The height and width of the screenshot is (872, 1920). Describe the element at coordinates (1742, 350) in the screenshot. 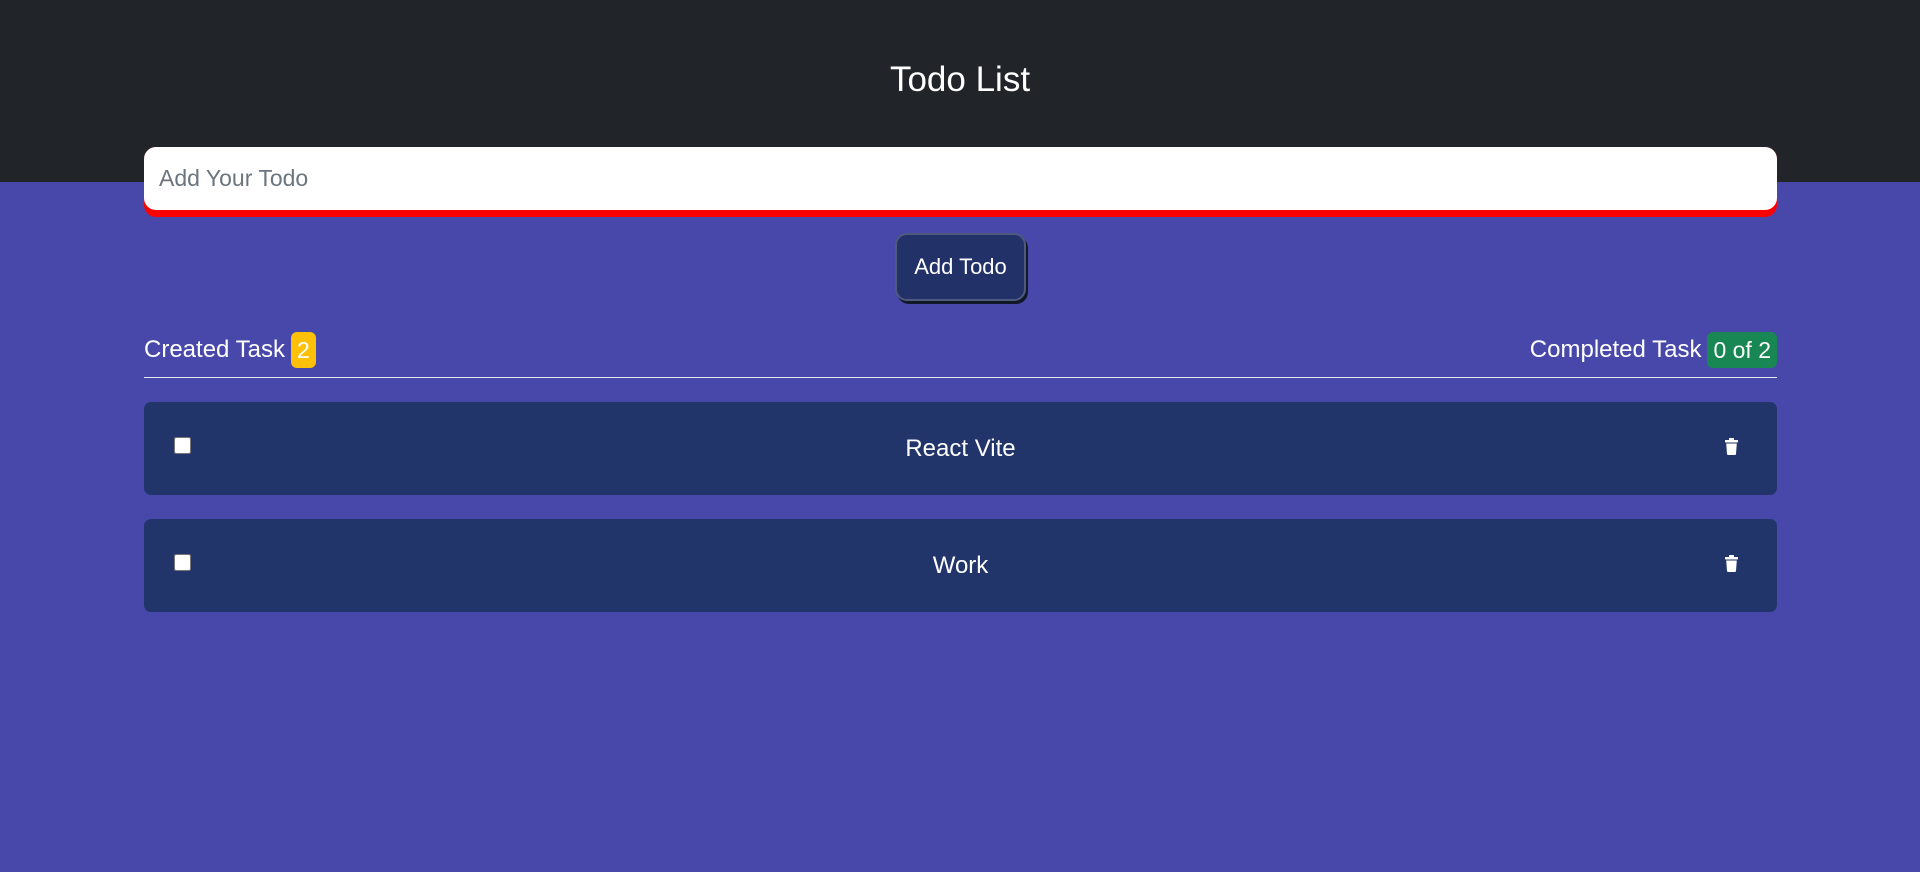

I see `completed-task-count-badge: 0 of 2` at that location.